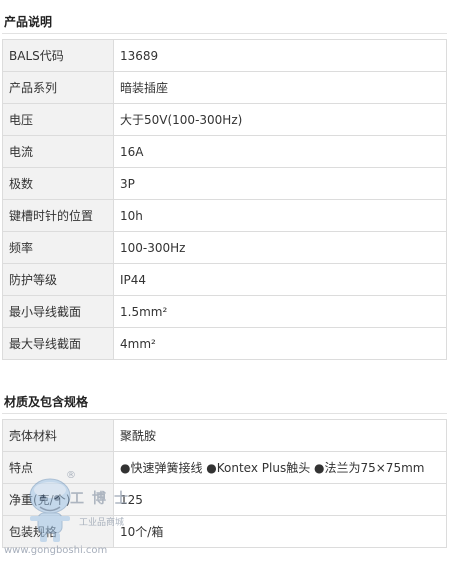  What do you see at coordinates (58, 343) in the screenshot?
I see `spec-key: 最大导线截面` at bounding box center [58, 343].